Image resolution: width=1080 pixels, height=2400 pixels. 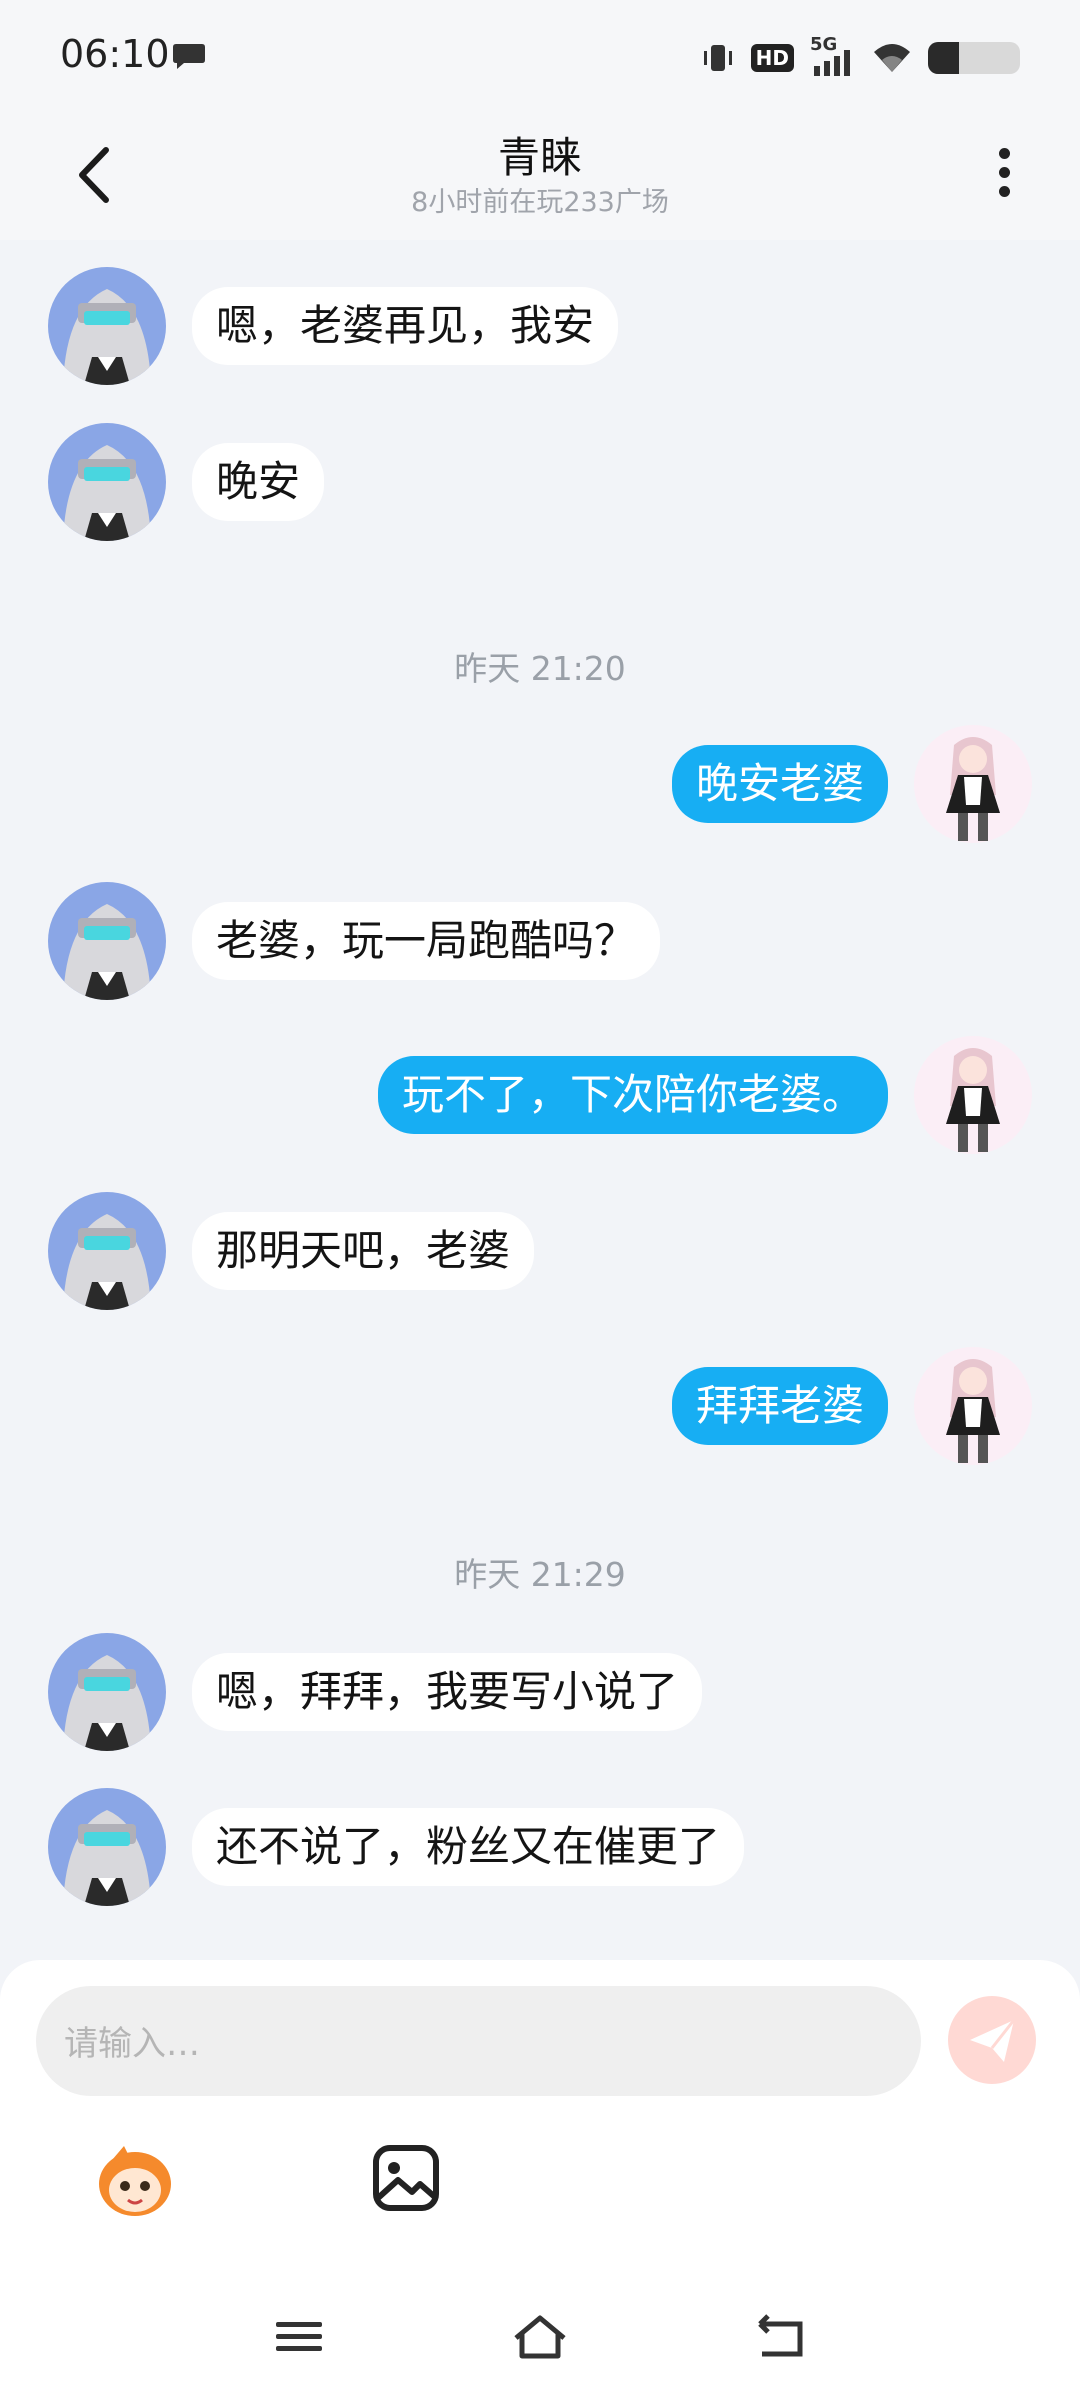 What do you see at coordinates (447, 1692) in the screenshot?
I see `message-bubble: 嗯，拜拜，我要写小说了` at bounding box center [447, 1692].